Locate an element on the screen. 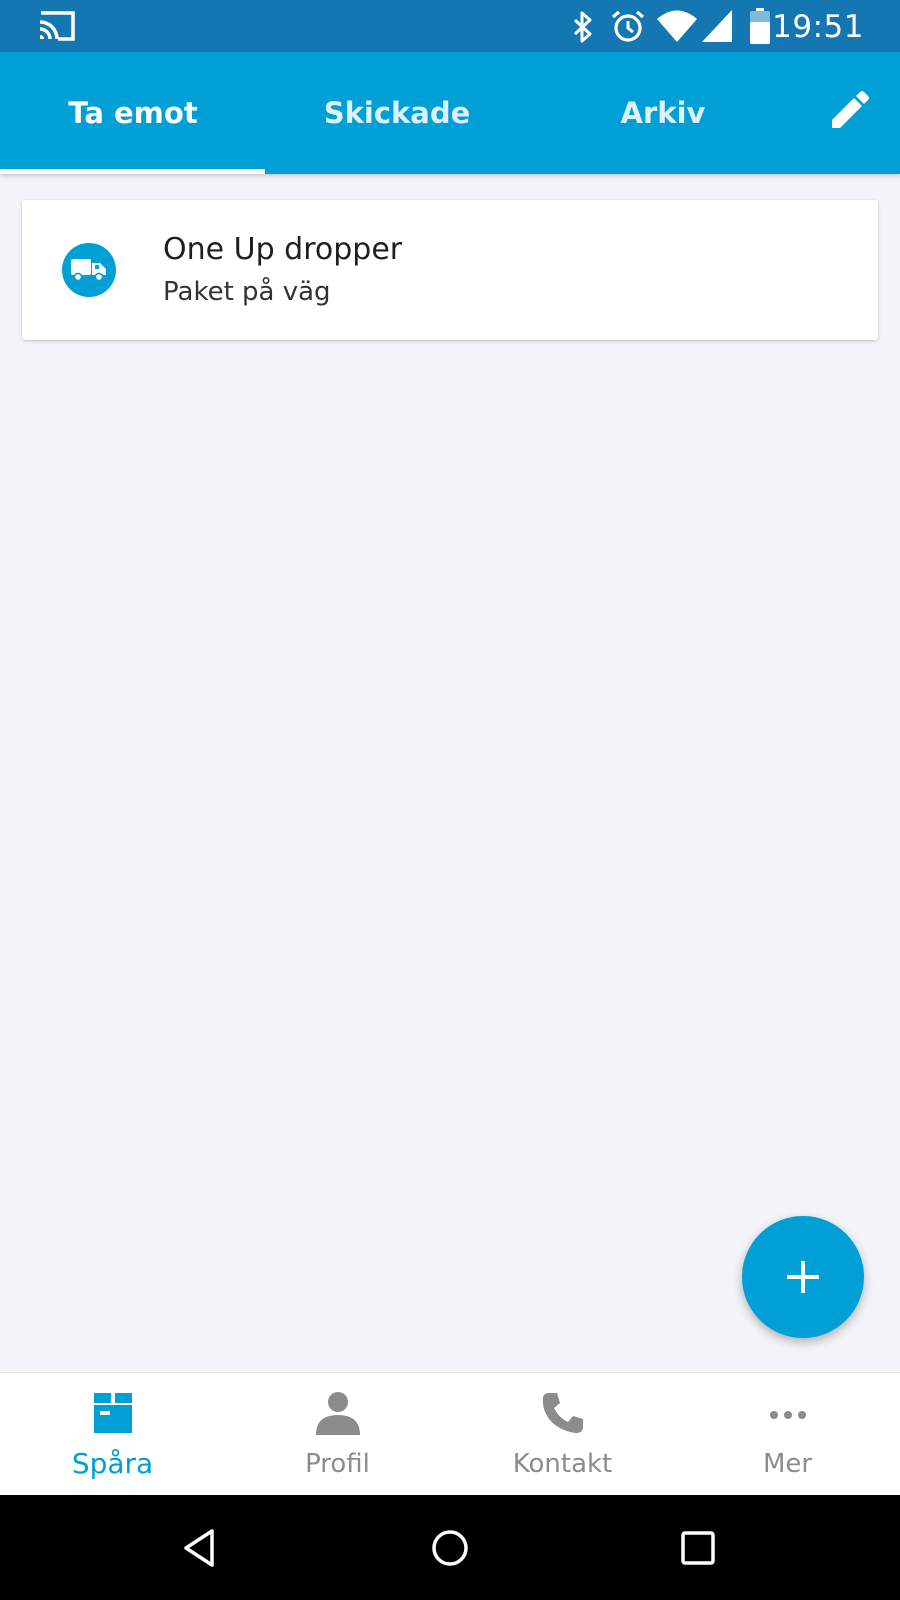  nav-spara: Spåra is located at coordinates (112, 1434).